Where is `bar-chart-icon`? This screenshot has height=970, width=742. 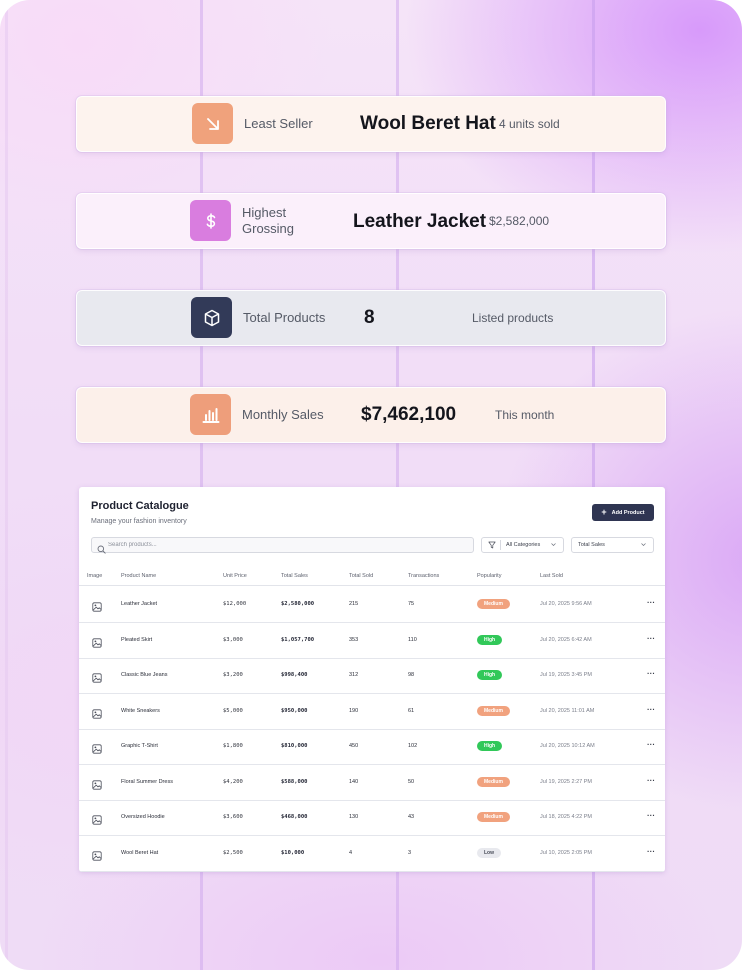
bar-chart-icon is located at coordinates (210, 414).